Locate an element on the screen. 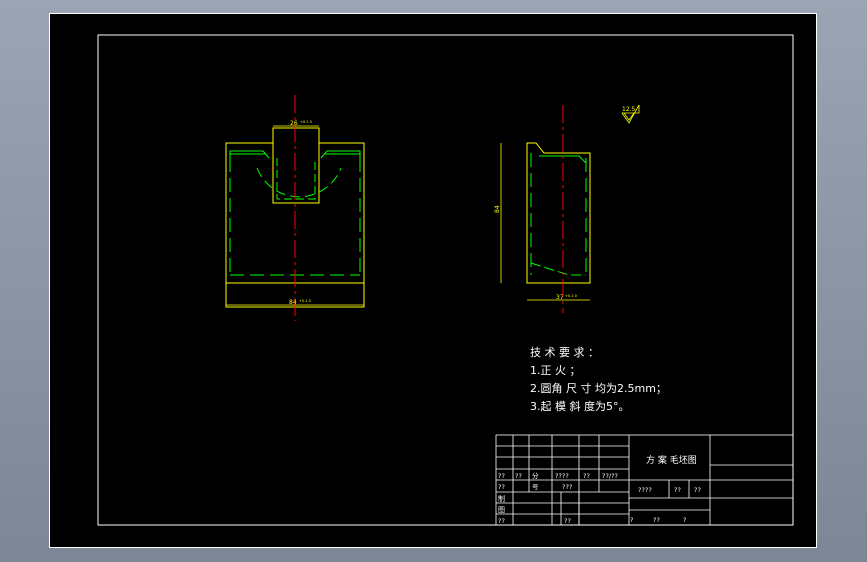  roughness-value: 12.5 is located at coordinates (629, 109).